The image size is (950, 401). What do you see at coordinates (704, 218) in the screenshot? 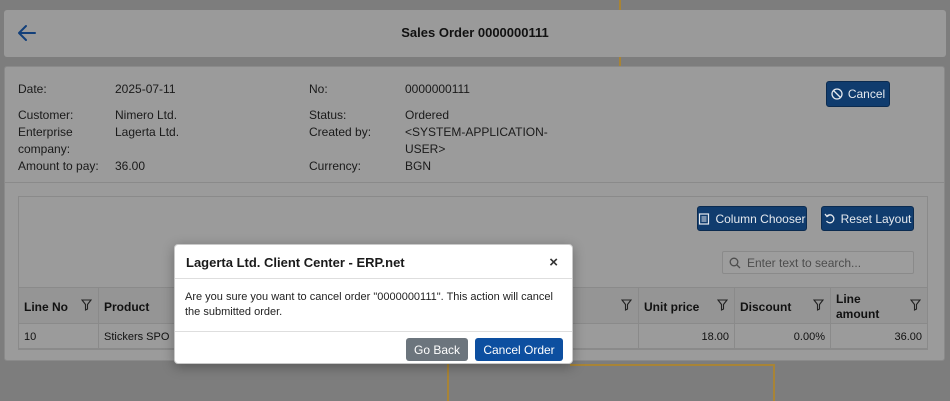
I see `columns-icon` at bounding box center [704, 218].